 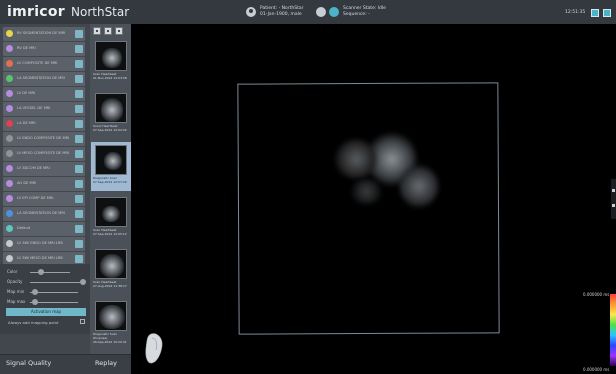 I want to click on map-item-label: LV EPI COMP DE MRI, so click(x=35, y=198).